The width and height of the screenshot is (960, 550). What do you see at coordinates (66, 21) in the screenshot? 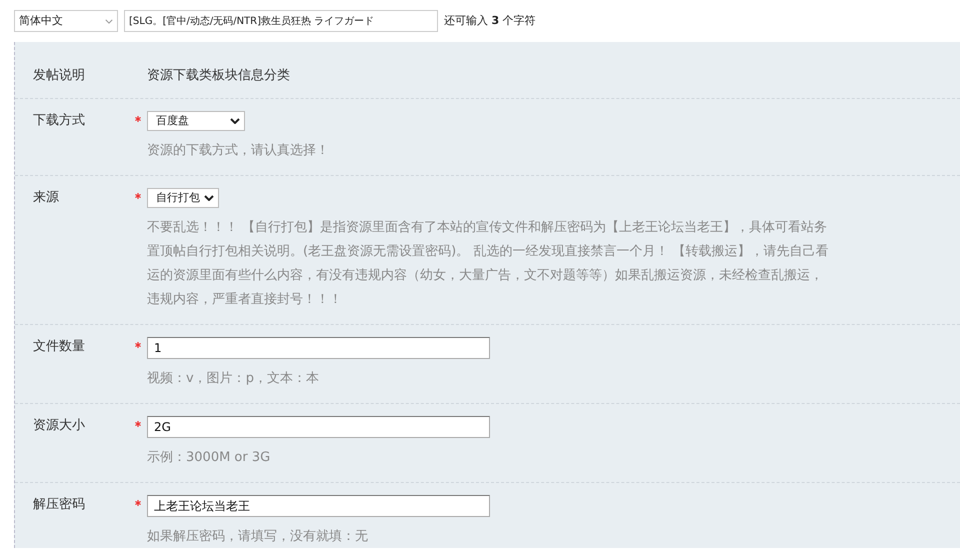
I see `language-dropdown: 简体中文` at bounding box center [66, 21].